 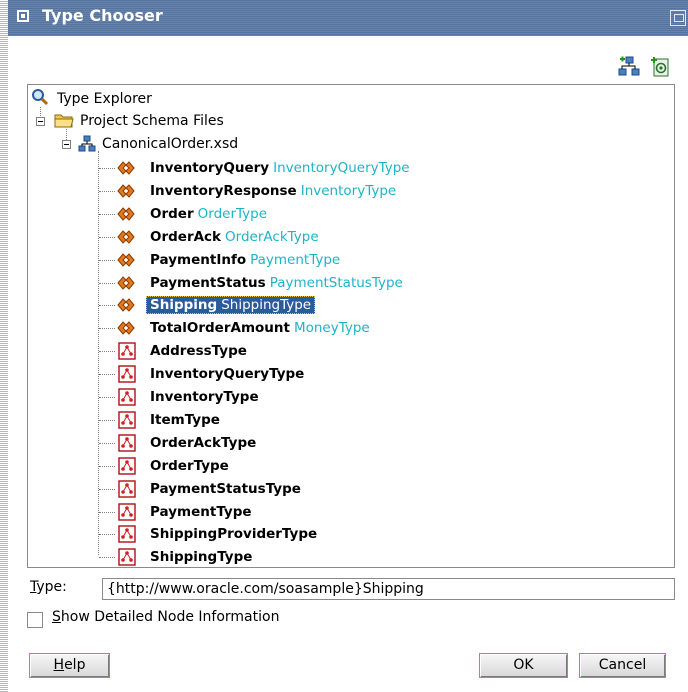 I want to click on tree-type-row: ShippingType, so click(x=201, y=556).